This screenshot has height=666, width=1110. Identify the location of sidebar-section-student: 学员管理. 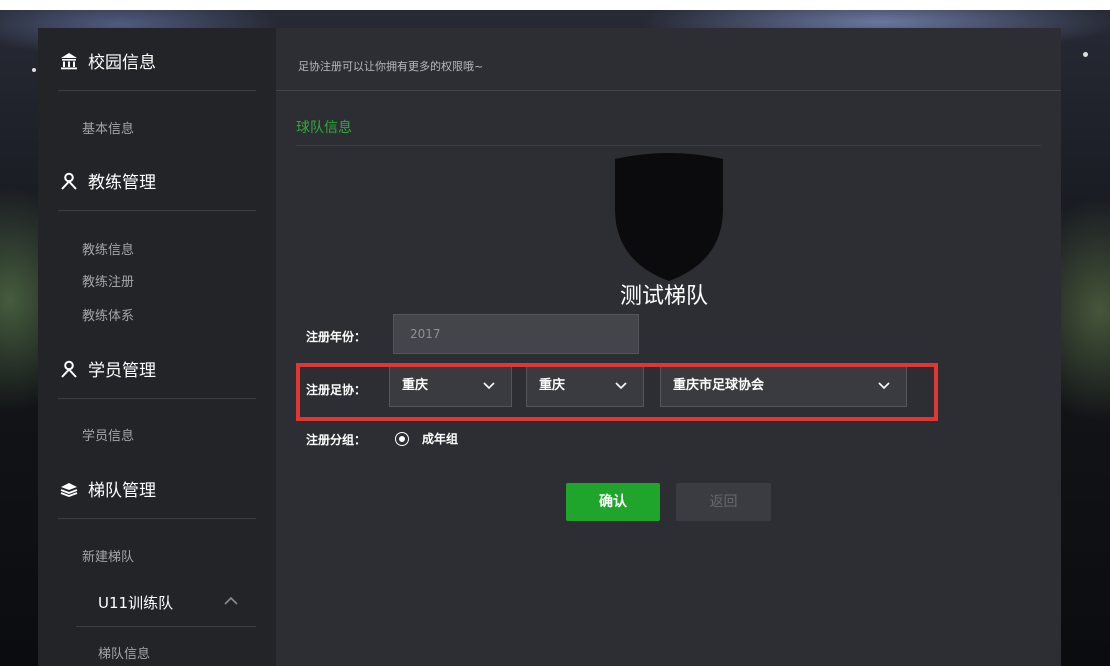
(108, 368).